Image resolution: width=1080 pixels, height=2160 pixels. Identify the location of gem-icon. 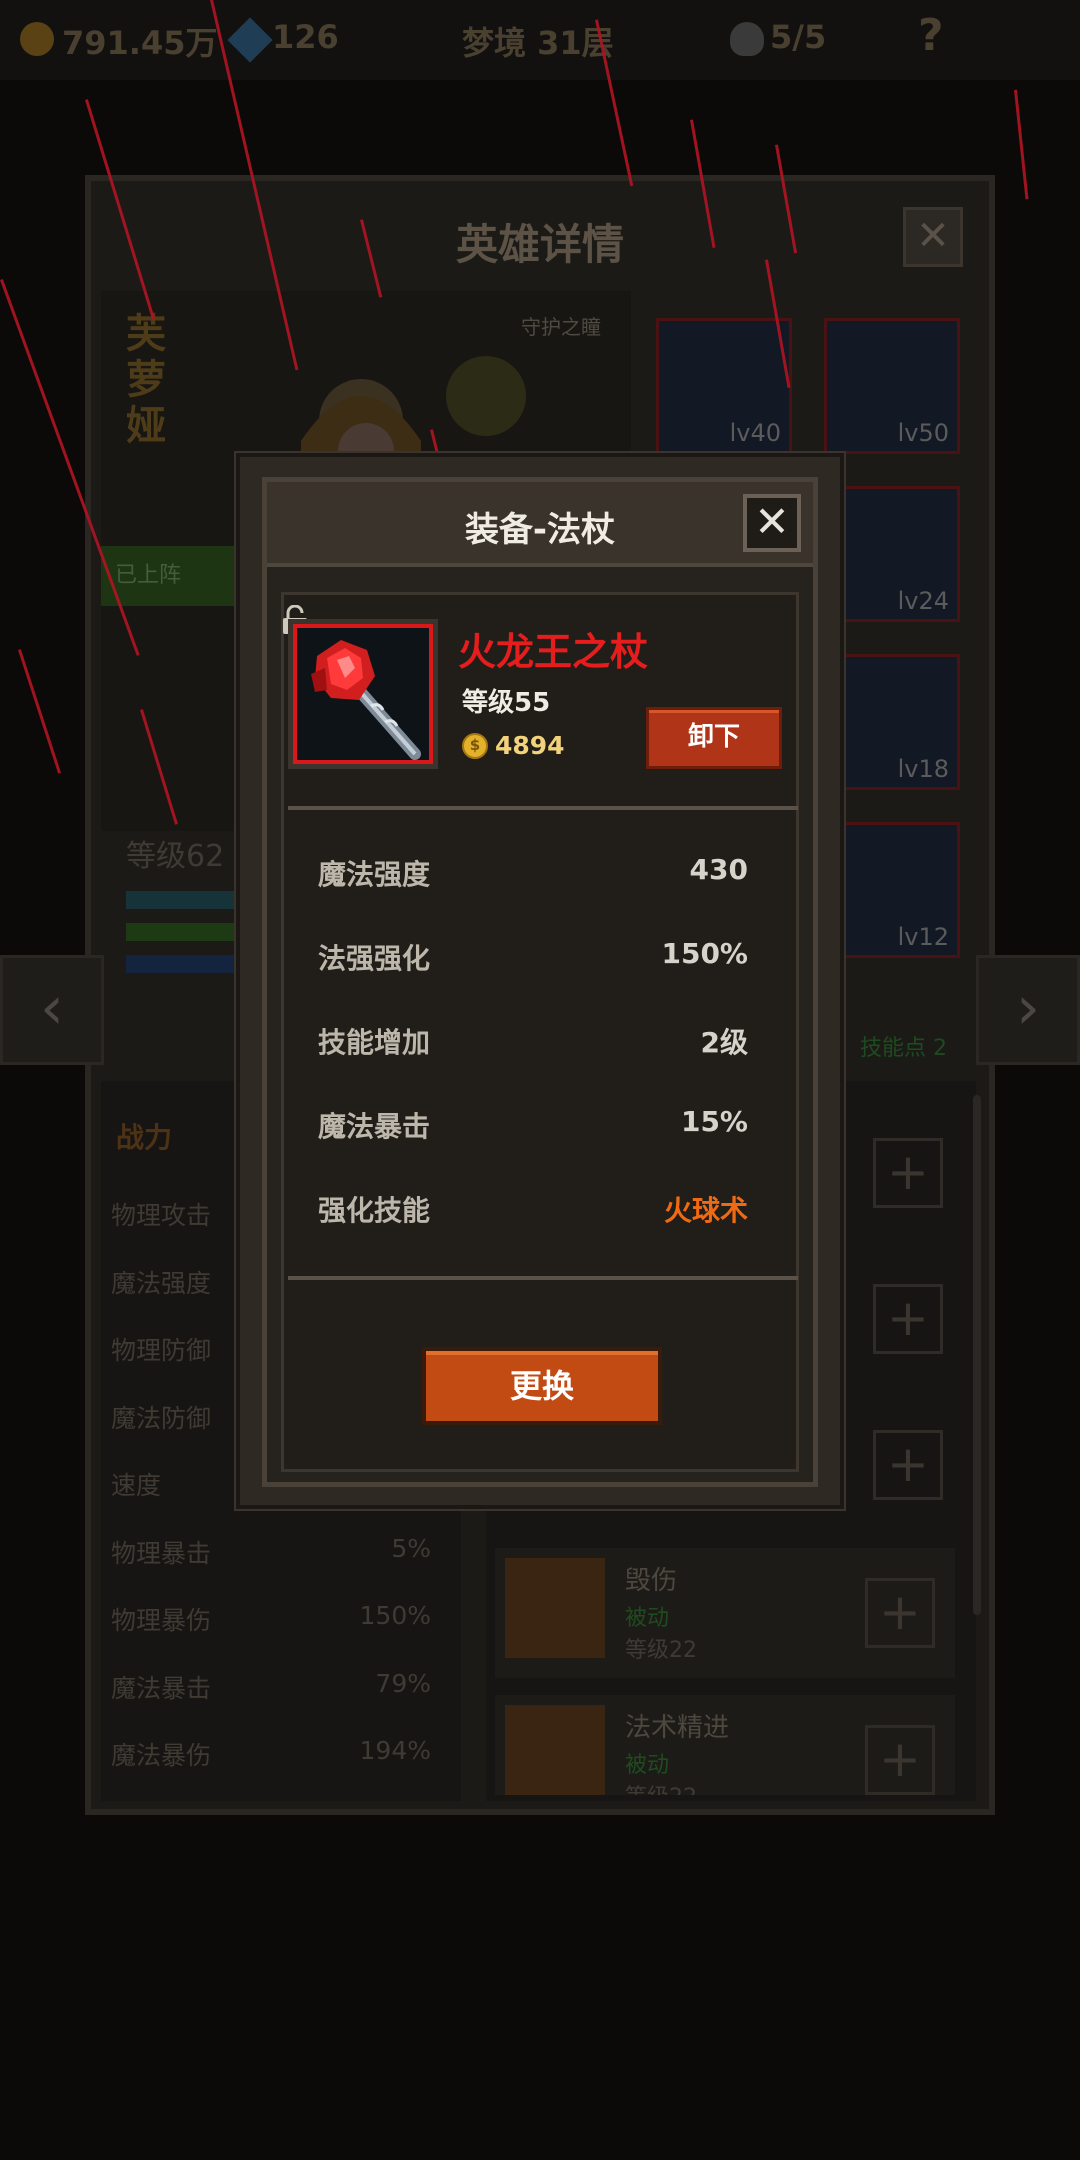
(250, 40).